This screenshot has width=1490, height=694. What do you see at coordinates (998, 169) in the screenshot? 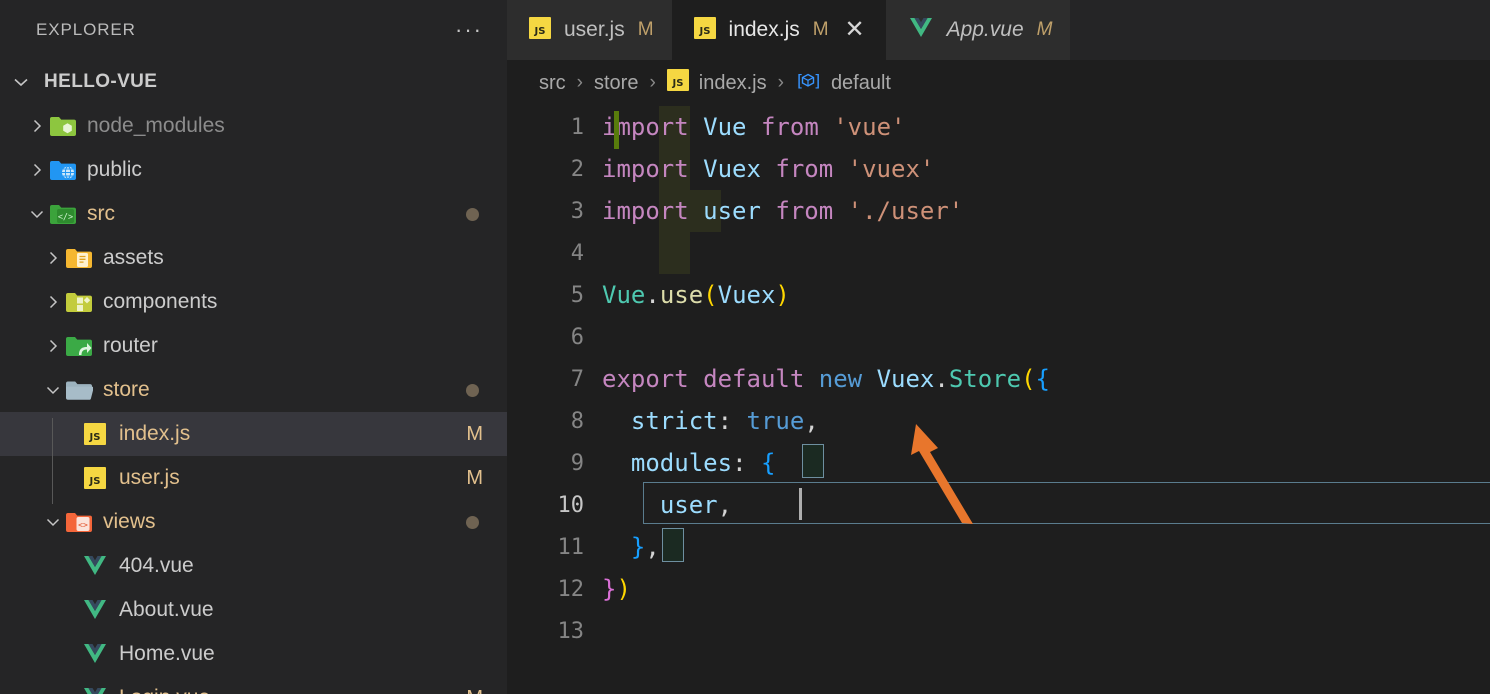
I see `code-line: 2 import Vuex from 'vuex'` at bounding box center [998, 169].